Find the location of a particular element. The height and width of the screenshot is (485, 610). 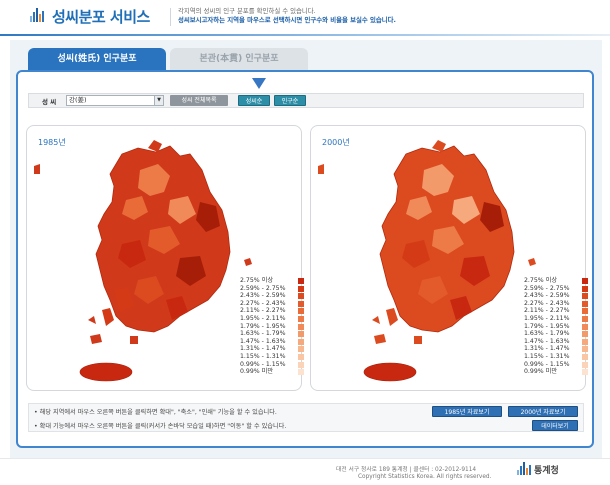

legend-item-label: 2.11% - 2.27% is located at coordinates (547, 311).